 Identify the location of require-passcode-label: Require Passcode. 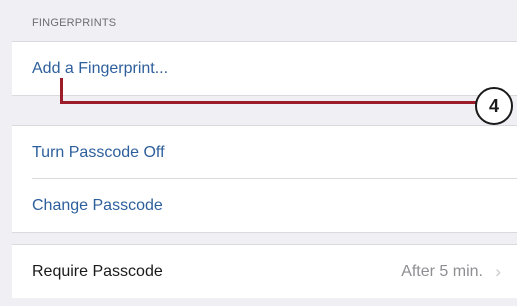
(97, 271).